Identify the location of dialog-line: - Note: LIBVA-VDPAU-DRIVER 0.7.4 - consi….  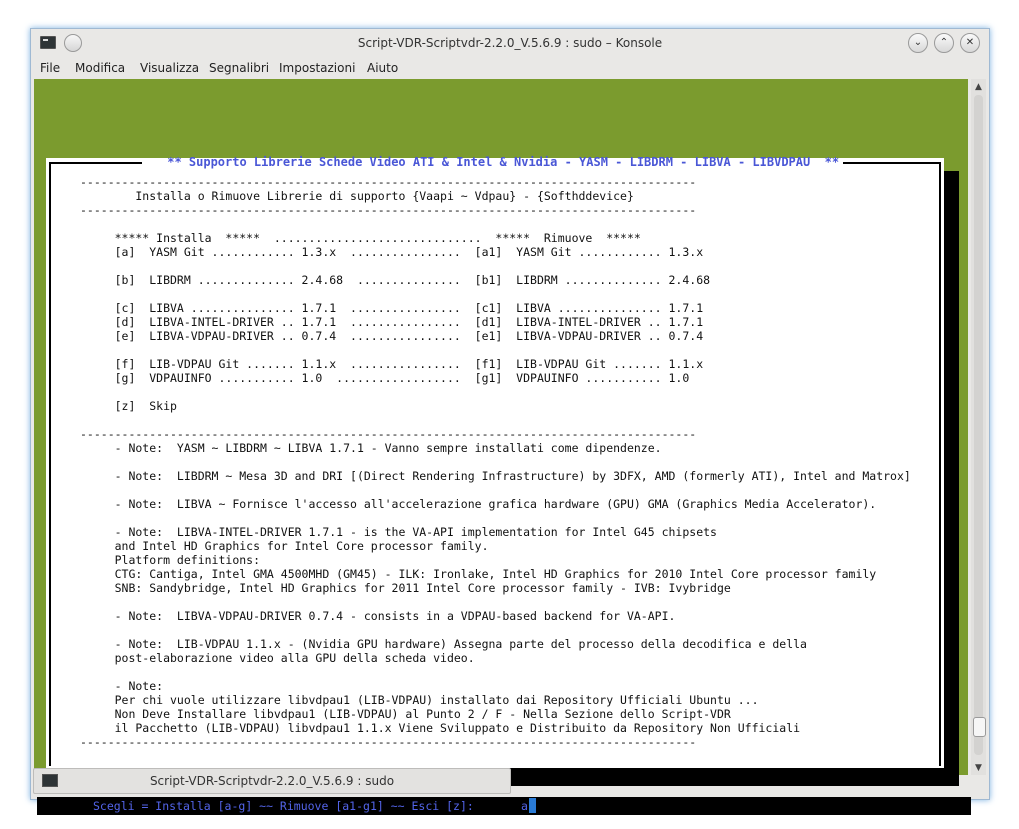
(378, 616).